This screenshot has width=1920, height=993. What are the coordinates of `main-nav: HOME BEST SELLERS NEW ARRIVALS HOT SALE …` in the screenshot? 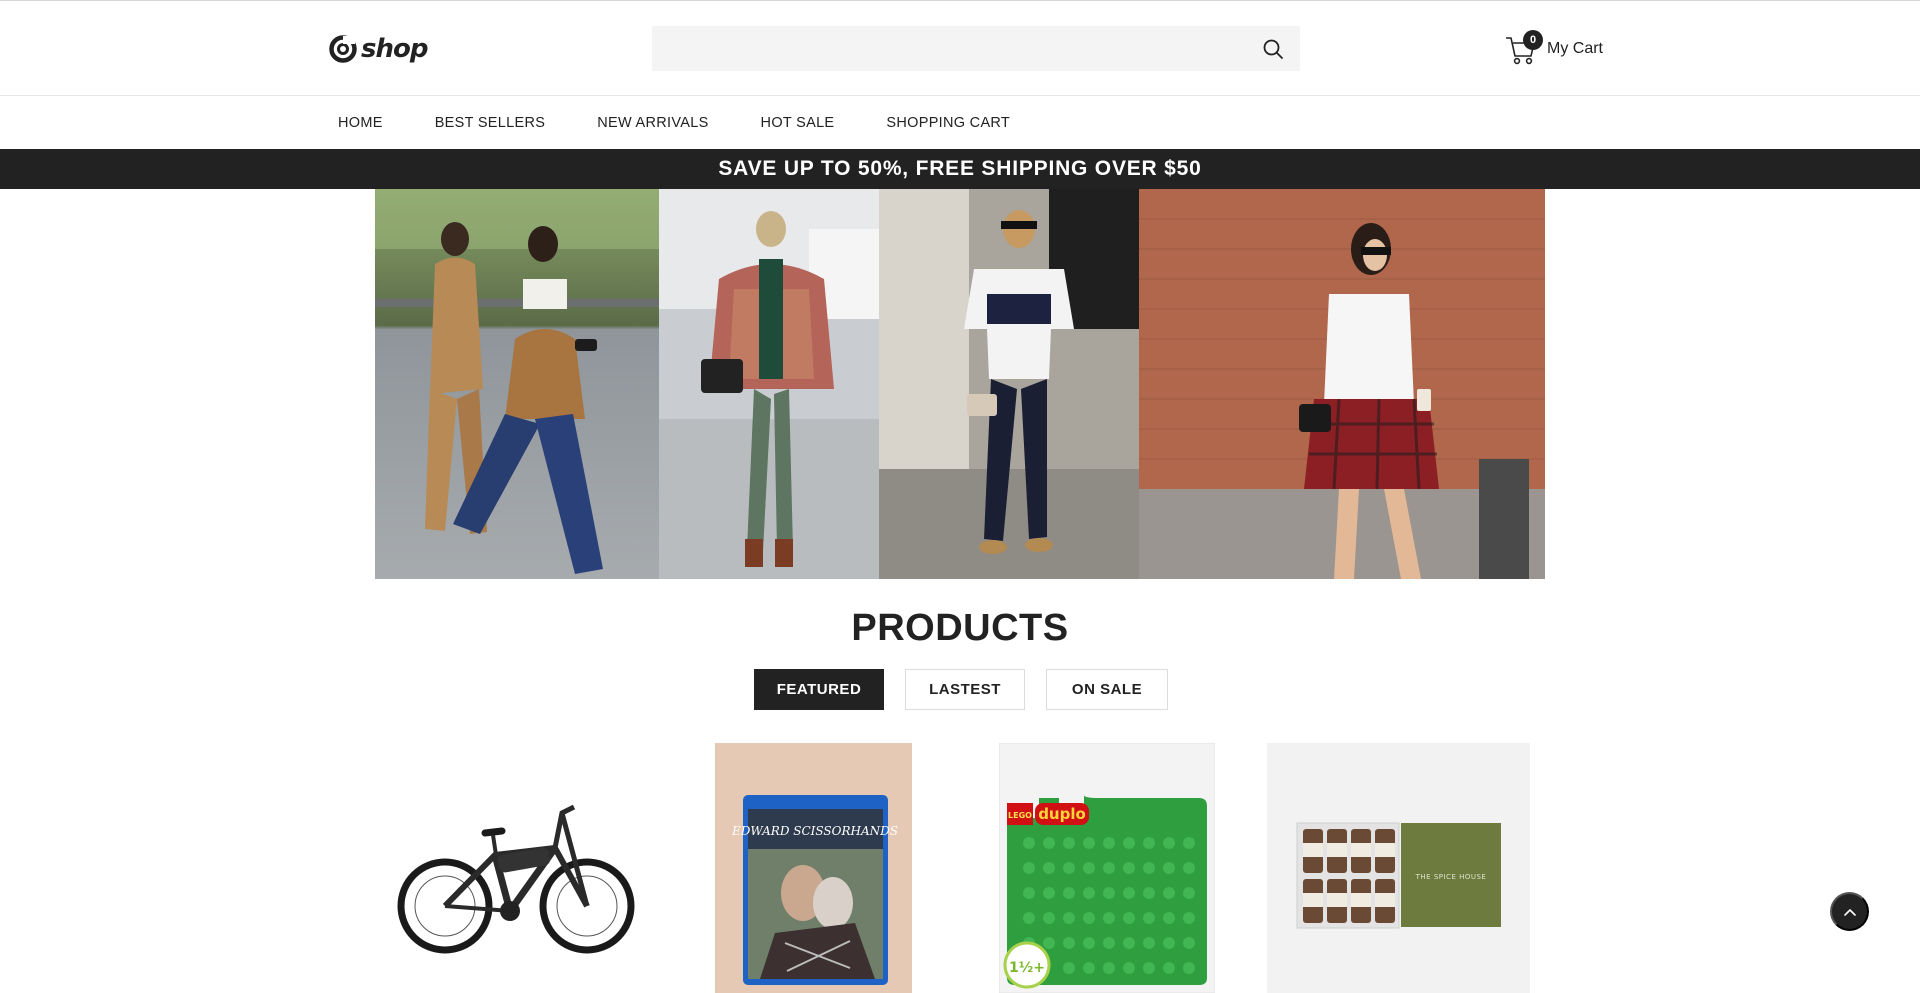 It's located at (960, 123).